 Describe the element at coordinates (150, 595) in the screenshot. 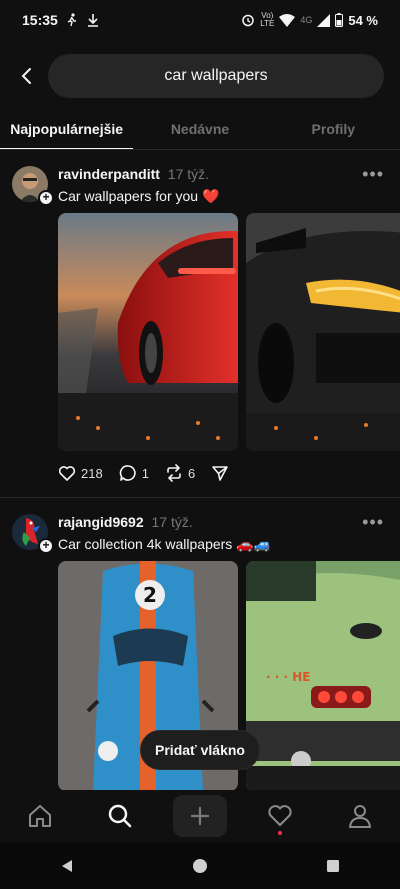

I see `svg-text: 2` at that location.